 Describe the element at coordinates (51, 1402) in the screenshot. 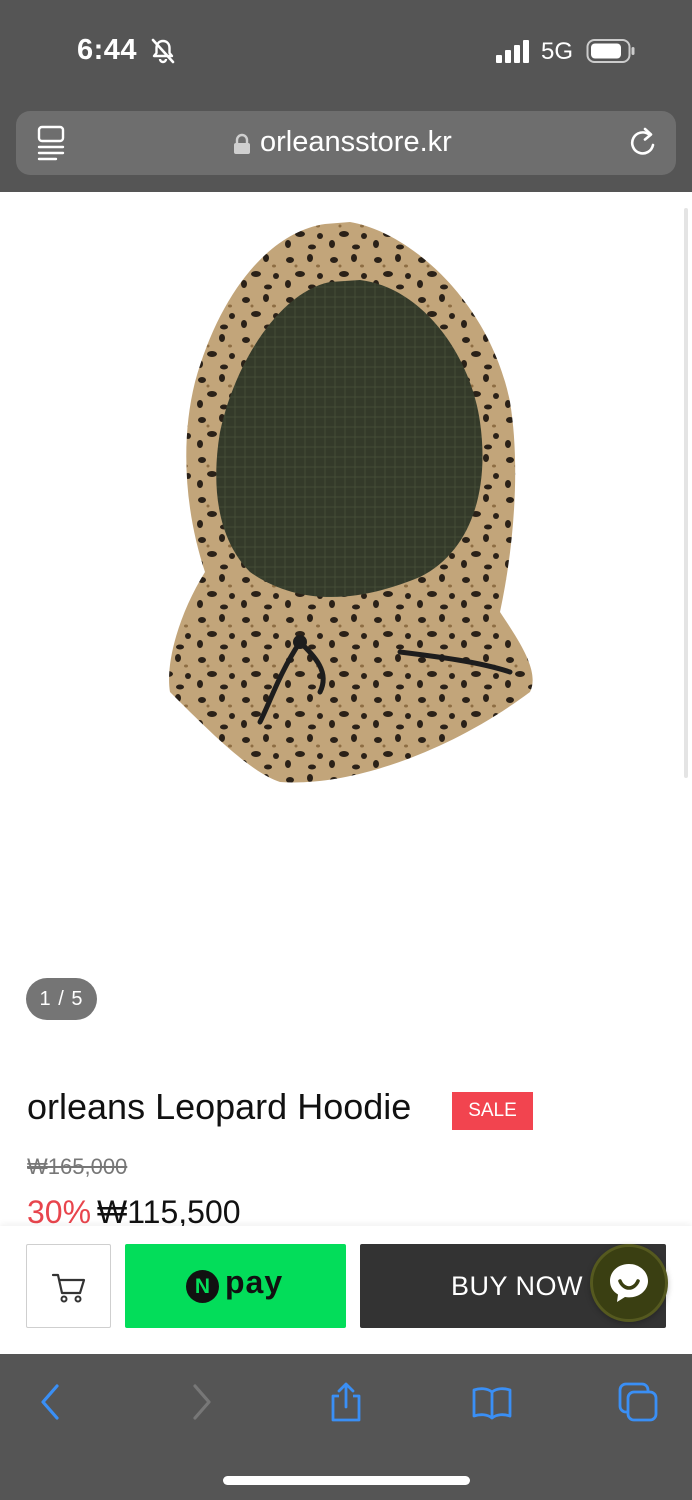

I see `back-icon` at that location.